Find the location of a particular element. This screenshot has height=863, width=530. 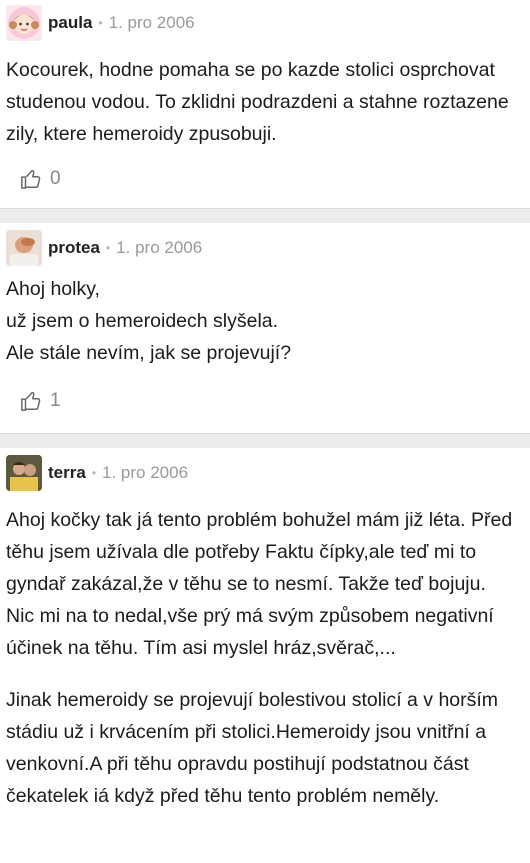

like-button: 0 is located at coordinates (40, 179).